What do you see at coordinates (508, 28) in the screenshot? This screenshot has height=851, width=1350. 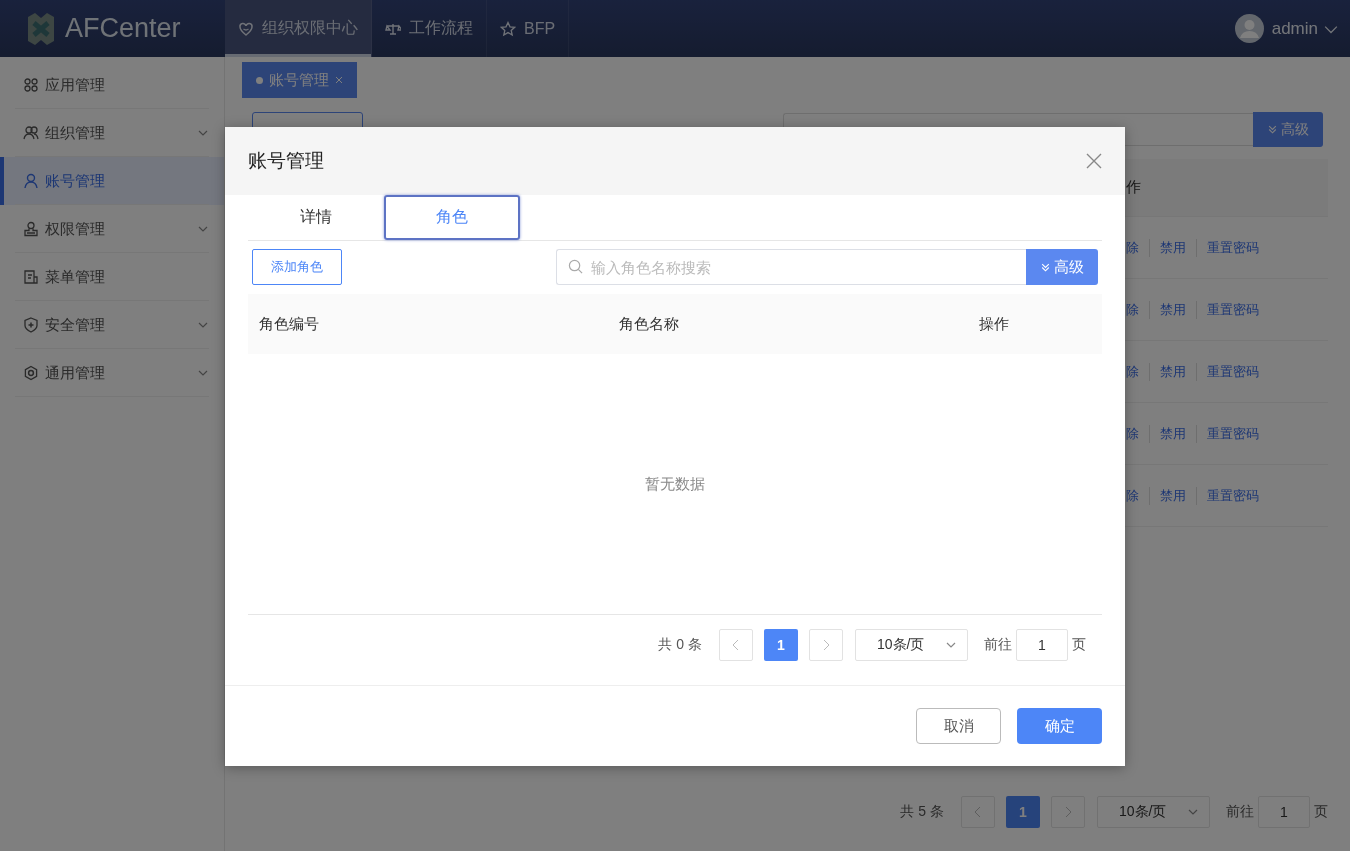 I see `star-icon` at bounding box center [508, 28].